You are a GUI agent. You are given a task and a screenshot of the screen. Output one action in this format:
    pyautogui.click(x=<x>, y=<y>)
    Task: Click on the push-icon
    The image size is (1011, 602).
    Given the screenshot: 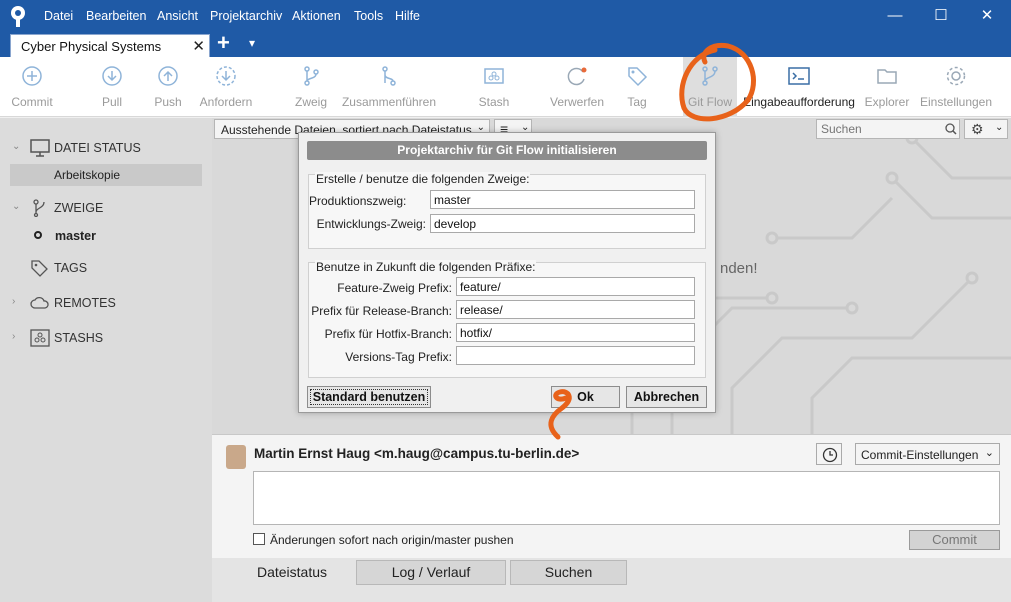 What is the action you would take?
    pyautogui.click(x=168, y=76)
    